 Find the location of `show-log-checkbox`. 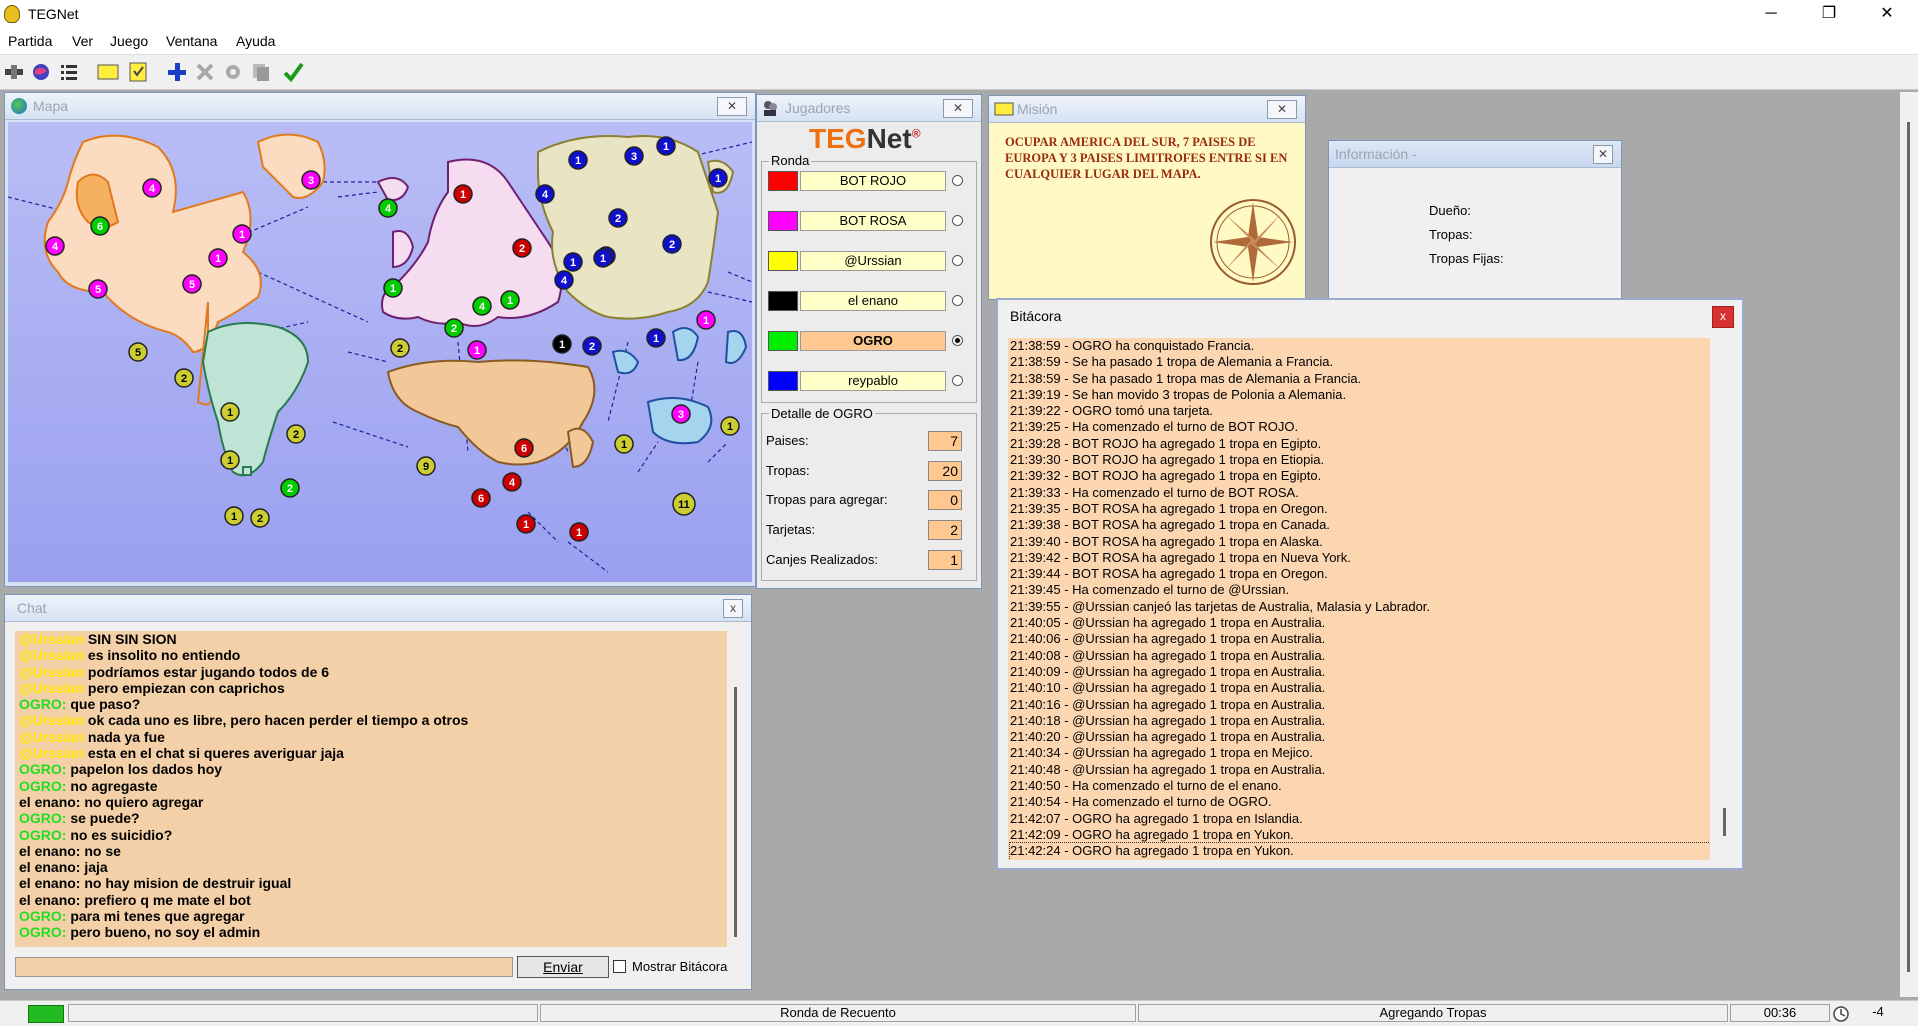

show-log-checkbox is located at coordinates (619, 966).